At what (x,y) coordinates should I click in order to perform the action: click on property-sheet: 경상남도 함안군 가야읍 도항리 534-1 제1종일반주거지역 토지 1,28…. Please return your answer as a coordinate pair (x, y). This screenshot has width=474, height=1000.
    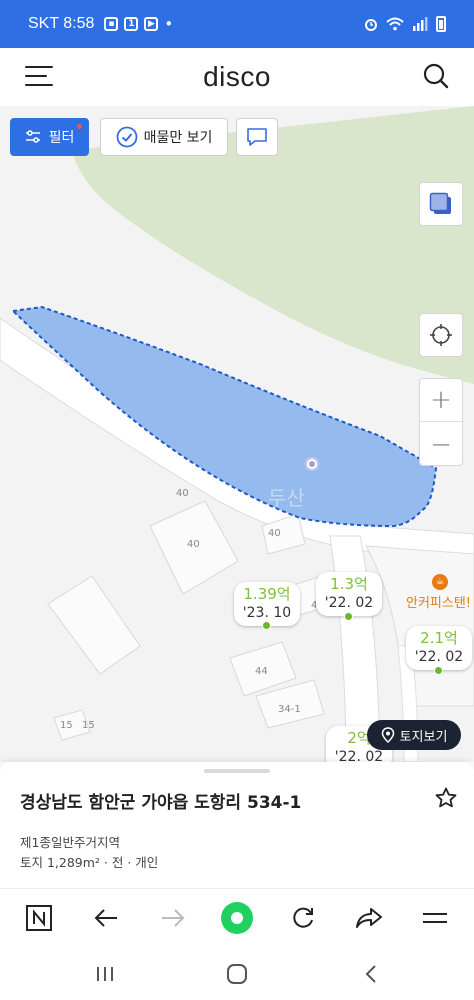
    Looking at the image, I should click on (237, 825).